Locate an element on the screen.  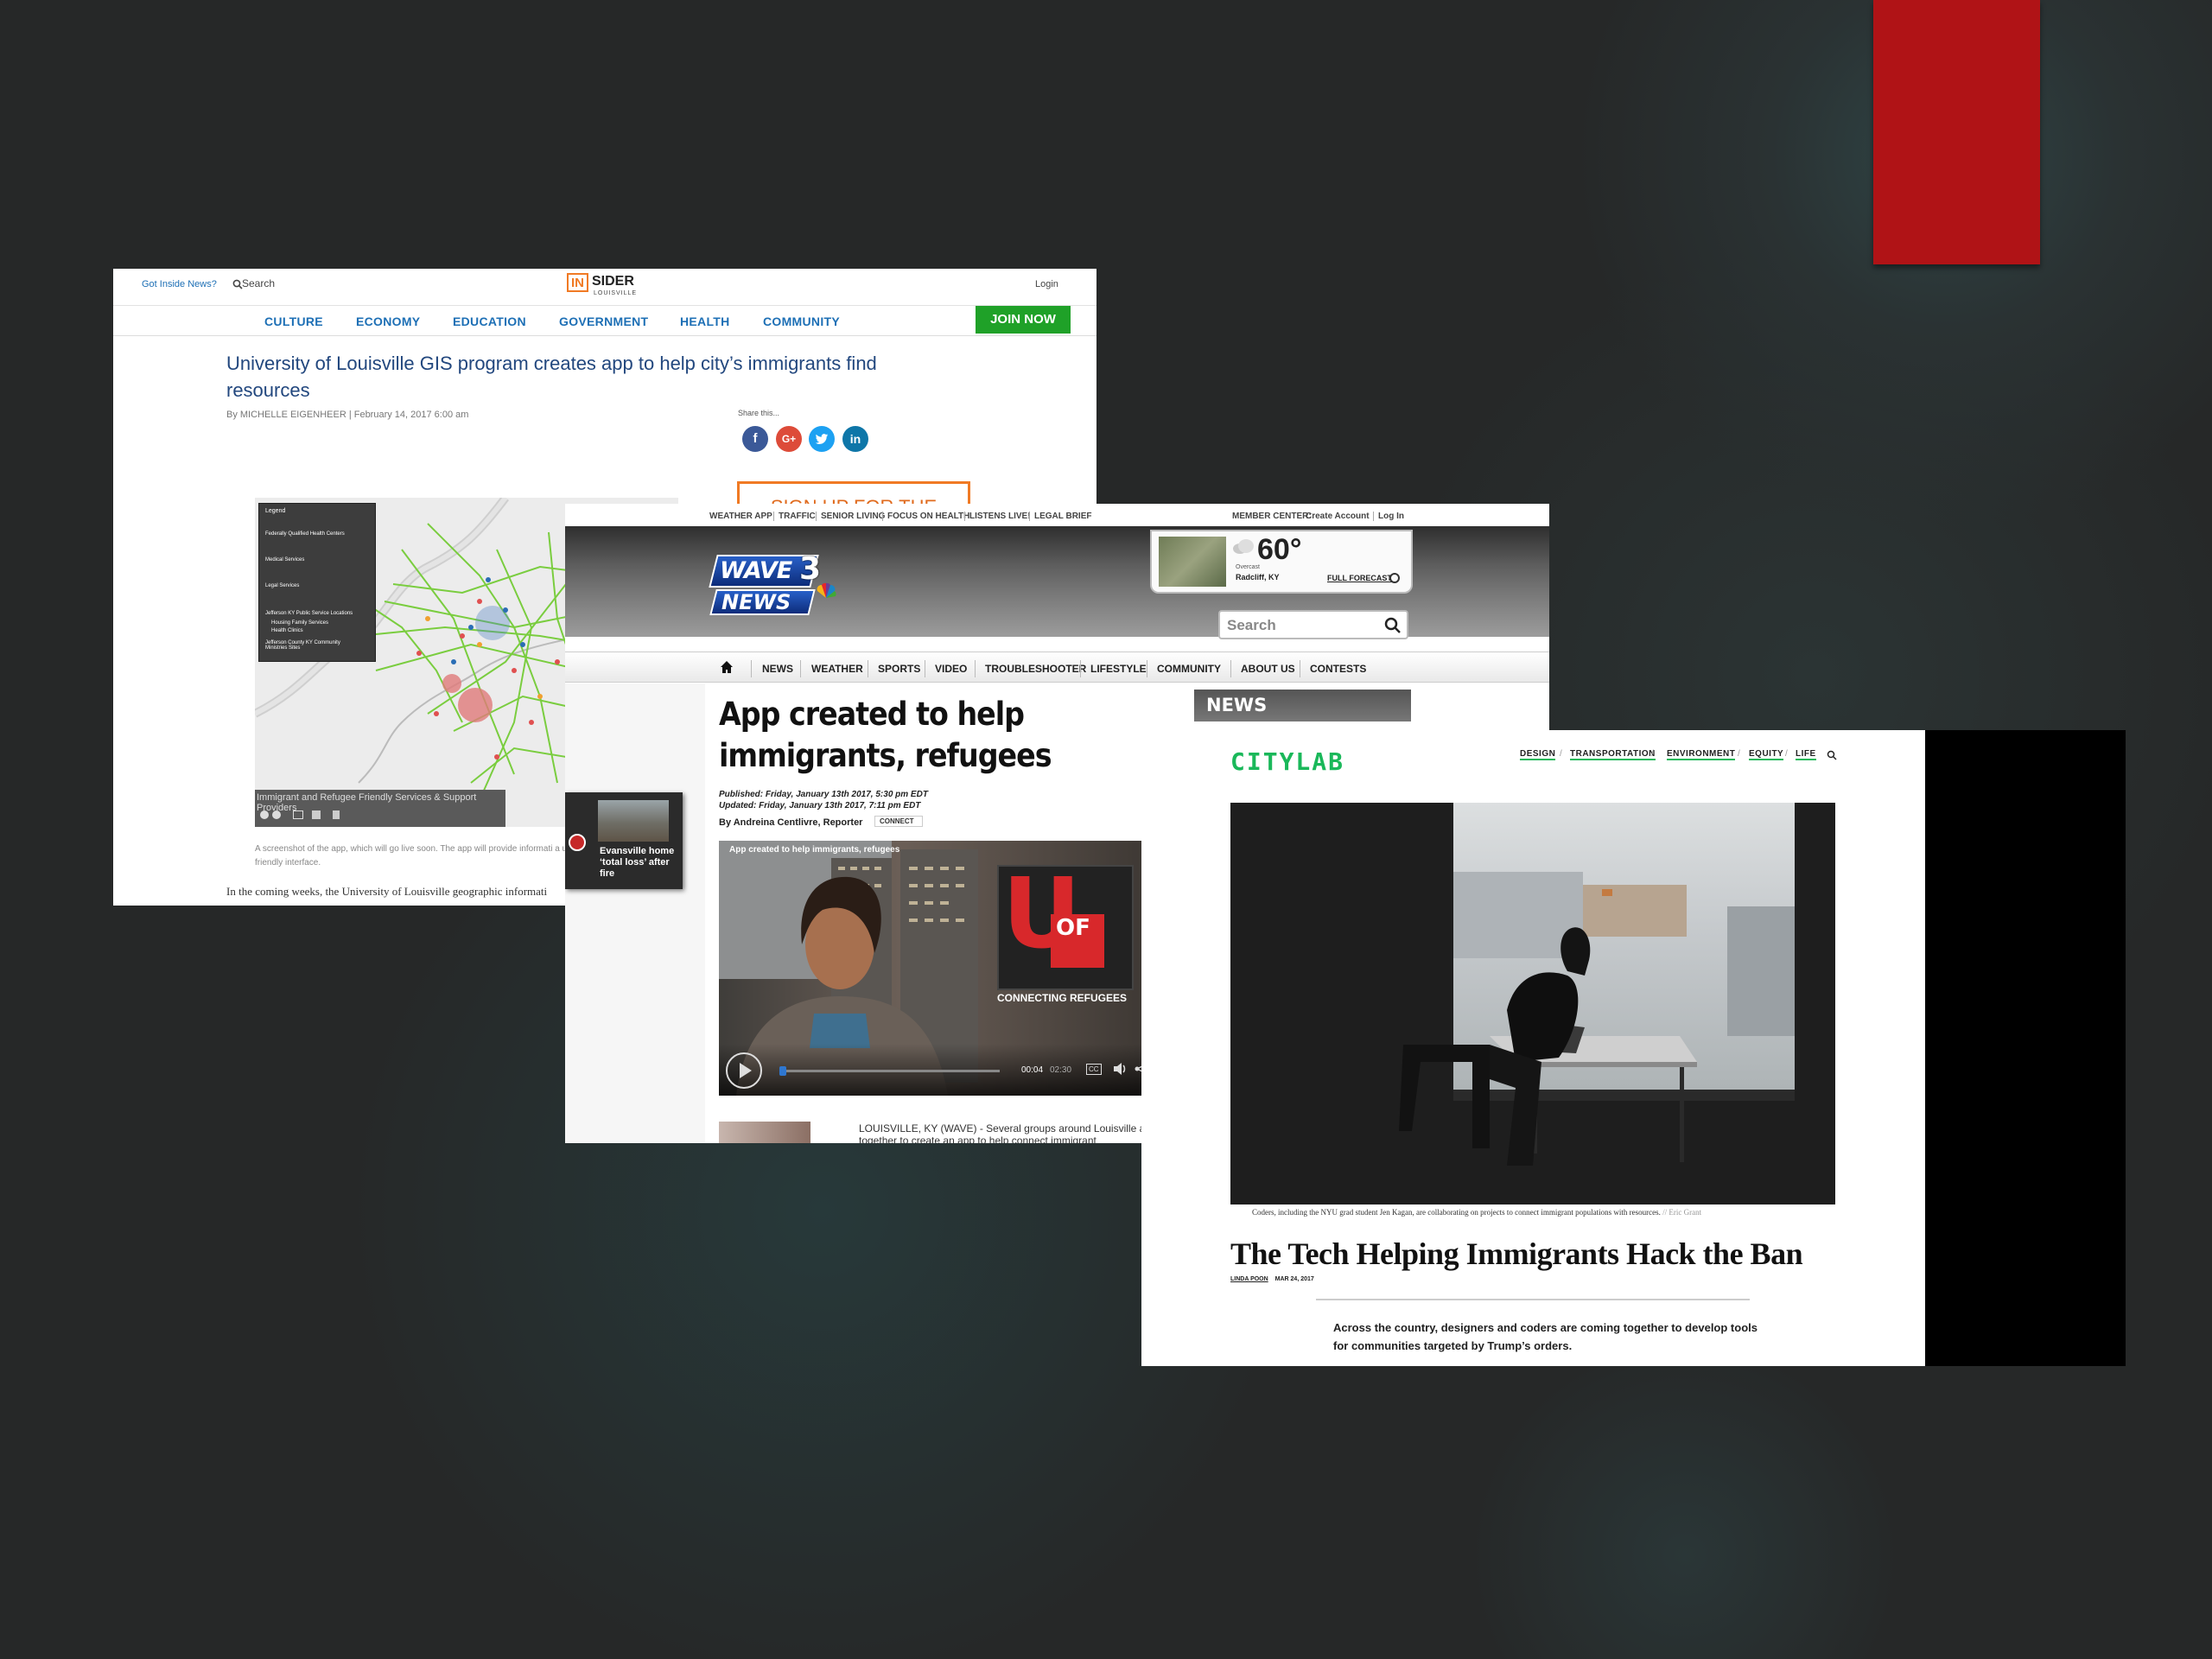
cloud-icon is located at coordinates (1243, 546).